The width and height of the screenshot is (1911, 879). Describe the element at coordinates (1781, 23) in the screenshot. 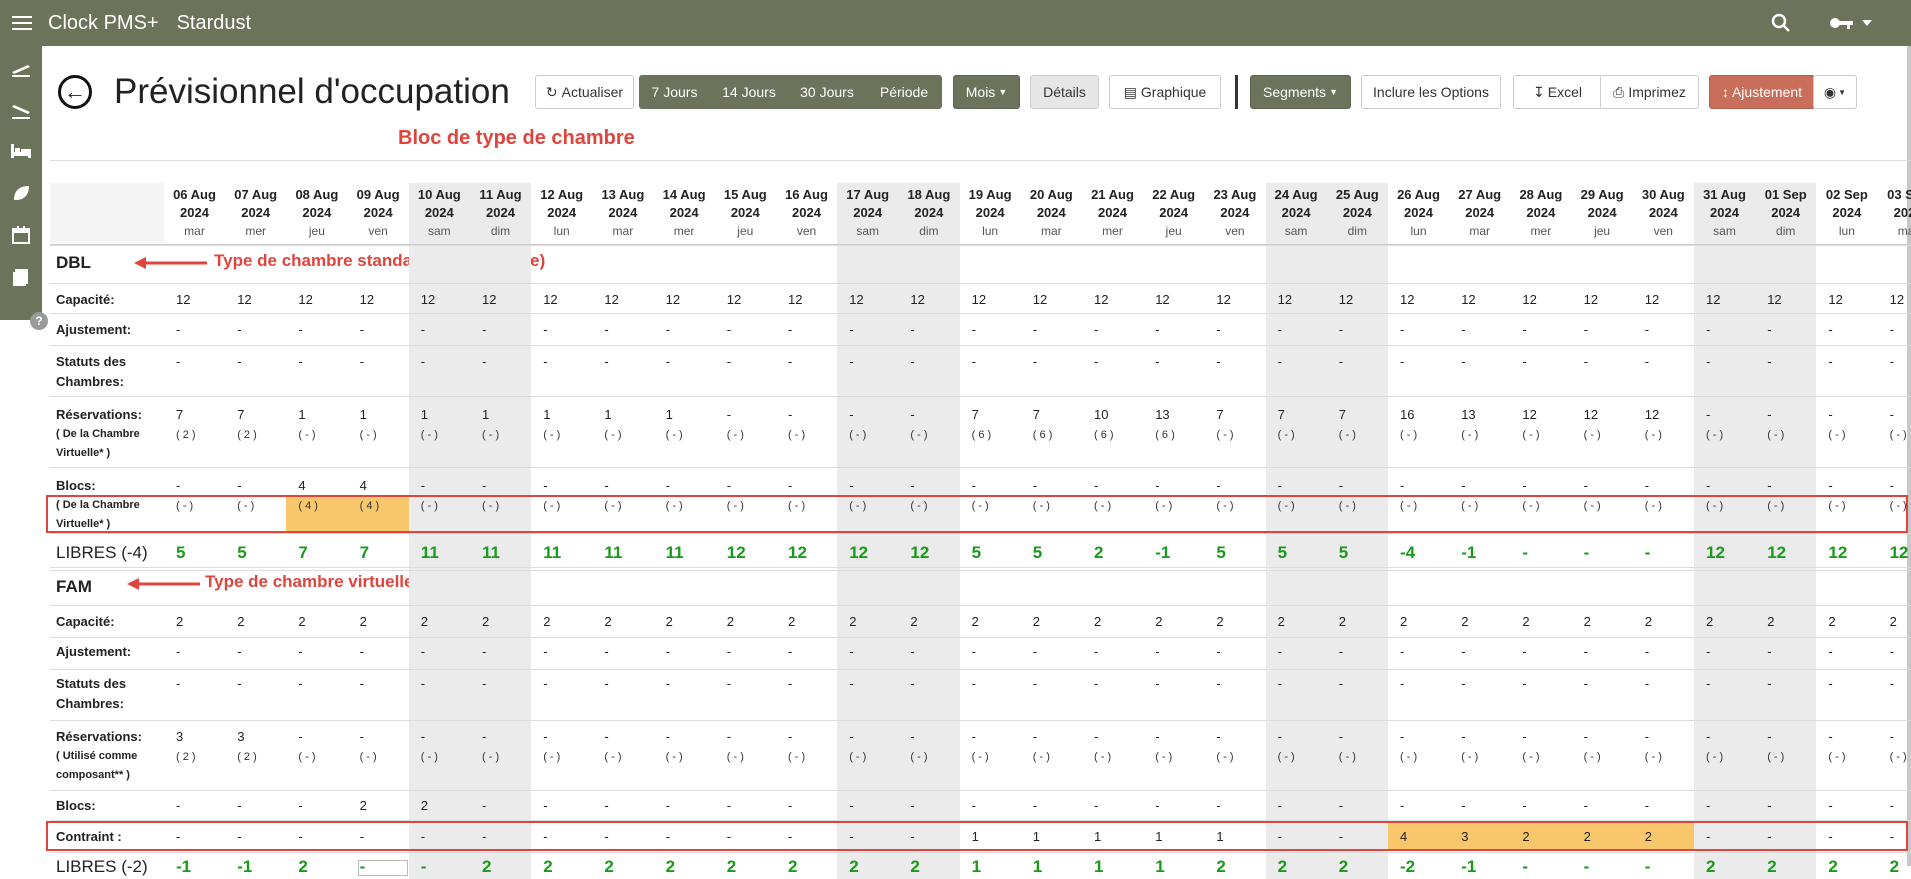

I see `search-icon` at that location.